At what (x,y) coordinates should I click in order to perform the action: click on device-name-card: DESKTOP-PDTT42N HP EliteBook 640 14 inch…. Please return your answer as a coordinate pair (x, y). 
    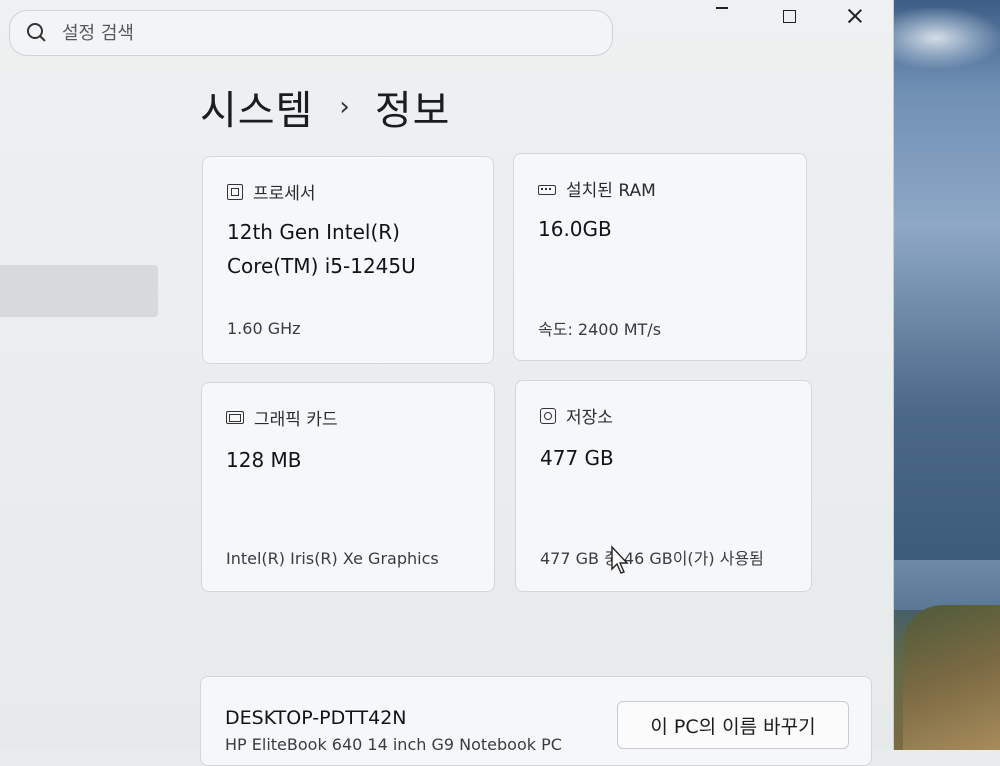
    Looking at the image, I should click on (536, 721).